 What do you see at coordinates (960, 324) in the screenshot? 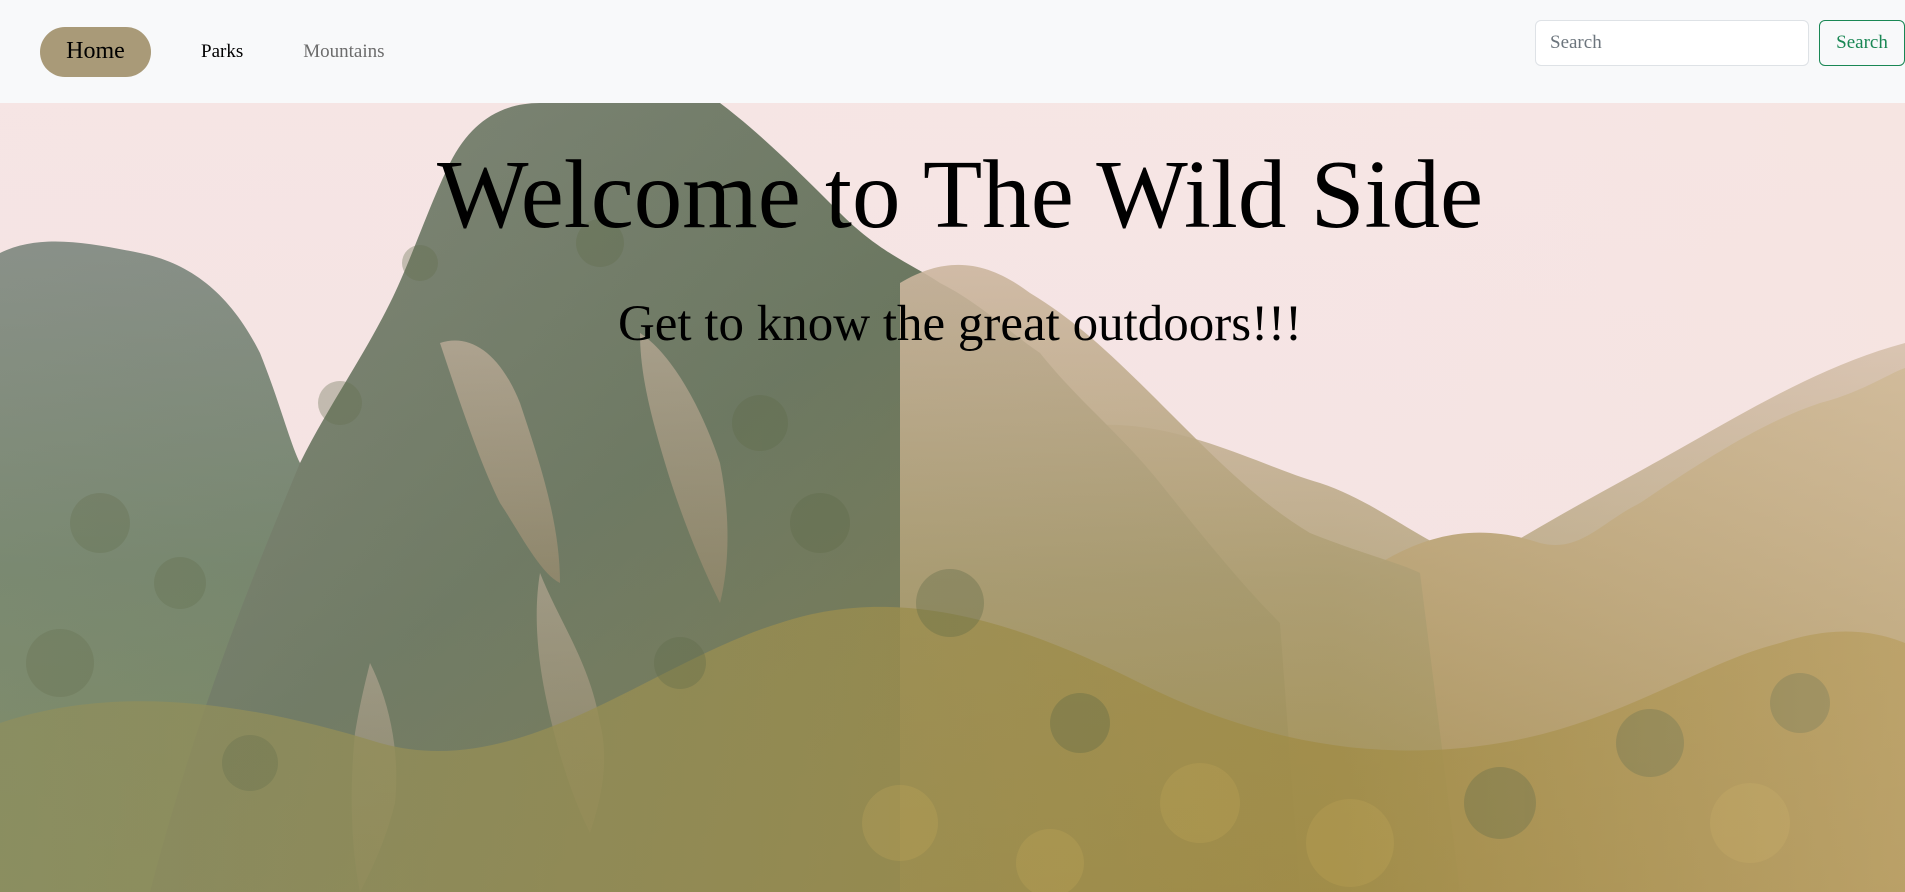
I see `hero-subtitle: Get to know the great outdoors!!!` at bounding box center [960, 324].